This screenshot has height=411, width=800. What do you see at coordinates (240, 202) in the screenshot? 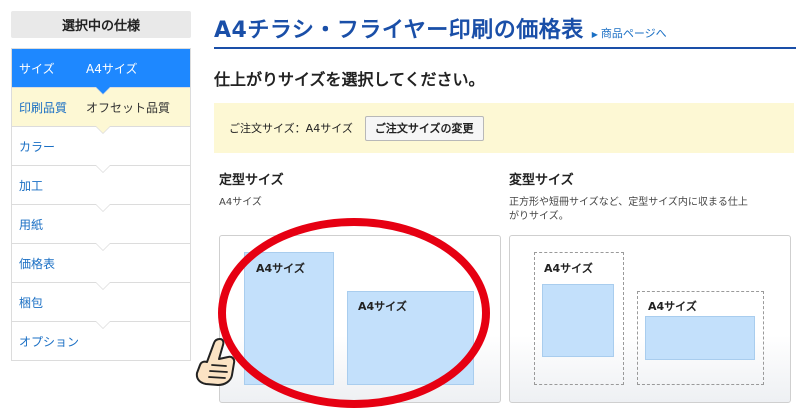
I see `standard-size-desc: A4サイズ` at bounding box center [240, 202].